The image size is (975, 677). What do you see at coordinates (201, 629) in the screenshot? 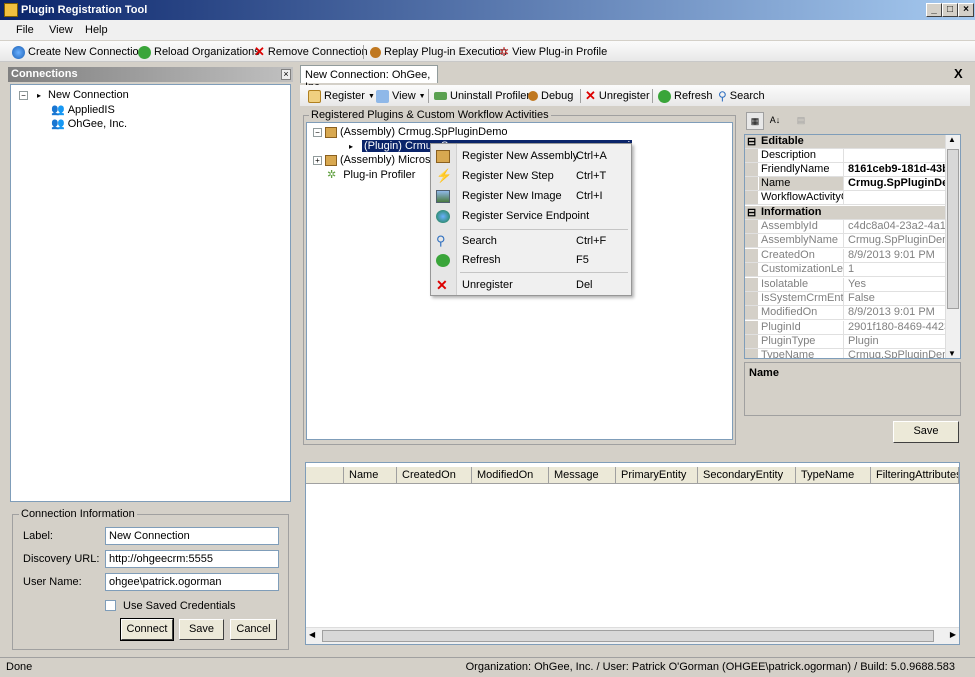
I see `save-connection-button: Save` at bounding box center [201, 629].